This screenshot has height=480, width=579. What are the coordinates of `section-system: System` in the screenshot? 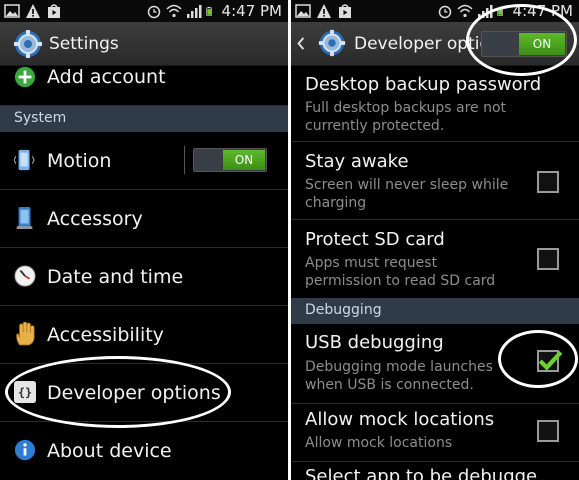 It's located at (144, 119).